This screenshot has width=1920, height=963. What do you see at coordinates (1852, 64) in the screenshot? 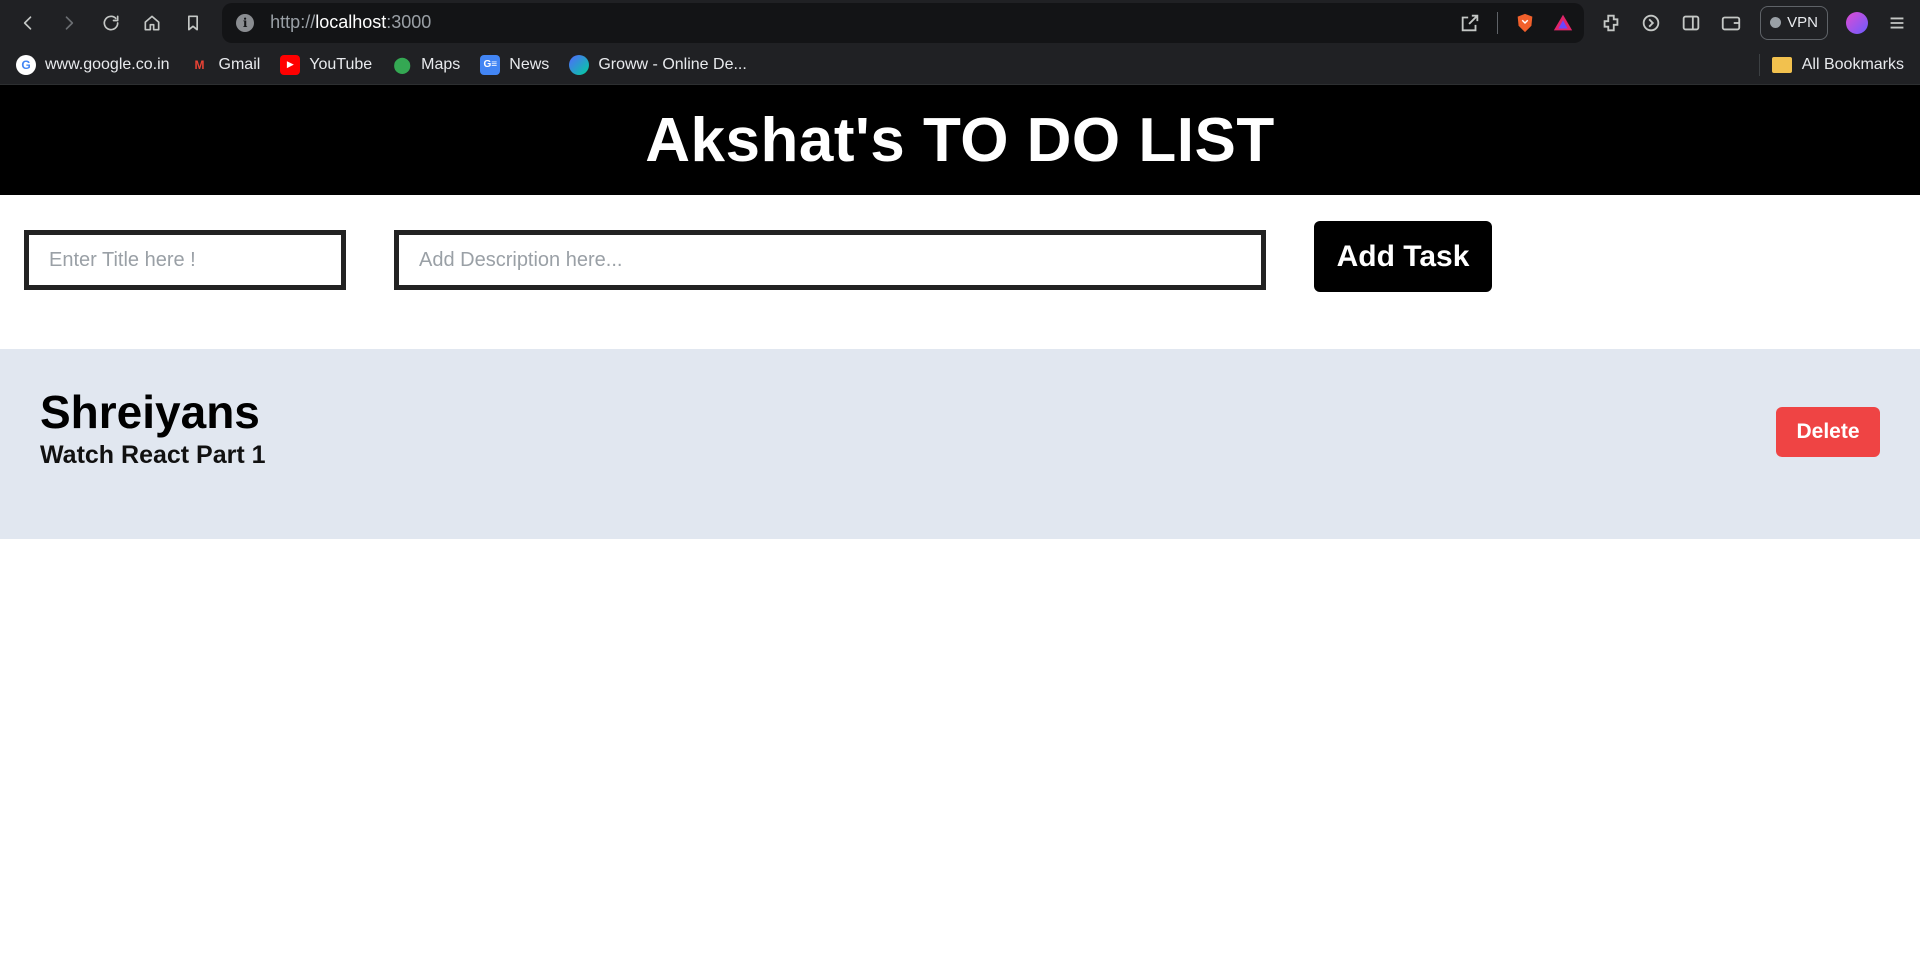
I see `all-bookmarks-label: All Bookmarks` at bounding box center [1852, 64].